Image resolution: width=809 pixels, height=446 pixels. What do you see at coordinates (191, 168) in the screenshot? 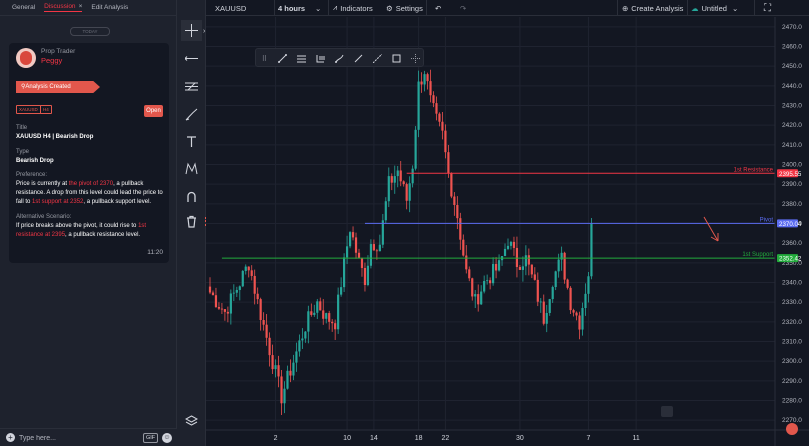
I see `prediction-tool` at bounding box center [191, 168].